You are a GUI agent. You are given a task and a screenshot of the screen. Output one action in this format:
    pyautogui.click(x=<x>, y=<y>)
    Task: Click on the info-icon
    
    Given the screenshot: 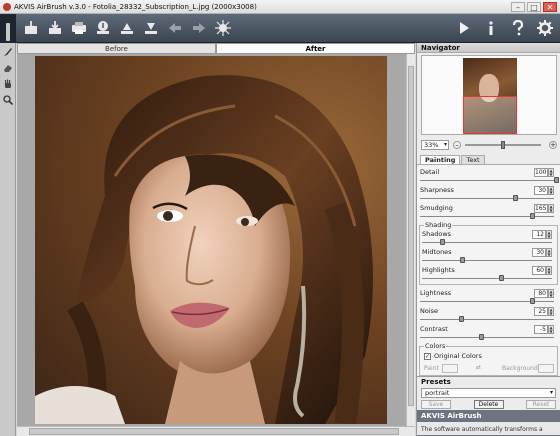 What is the action you would take?
    pyautogui.click(x=491, y=28)
    